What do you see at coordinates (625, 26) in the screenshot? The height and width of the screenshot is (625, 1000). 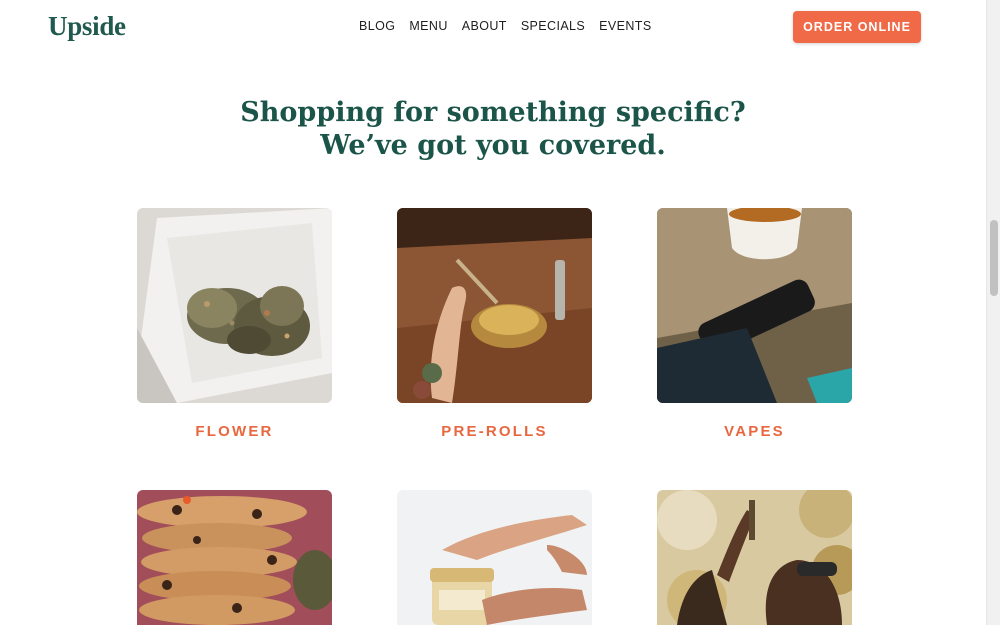 I see `nav-events: EVENTS` at bounding box center [625, 26].